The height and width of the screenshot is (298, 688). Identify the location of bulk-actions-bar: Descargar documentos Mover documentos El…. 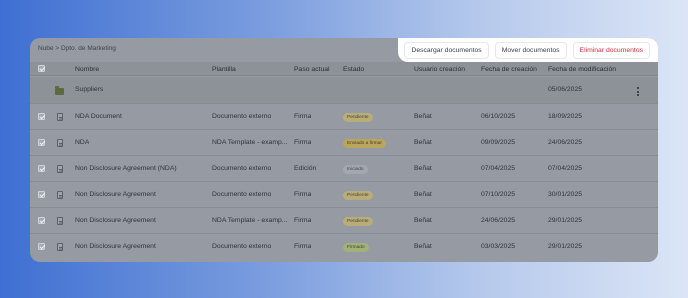
(528, 50).